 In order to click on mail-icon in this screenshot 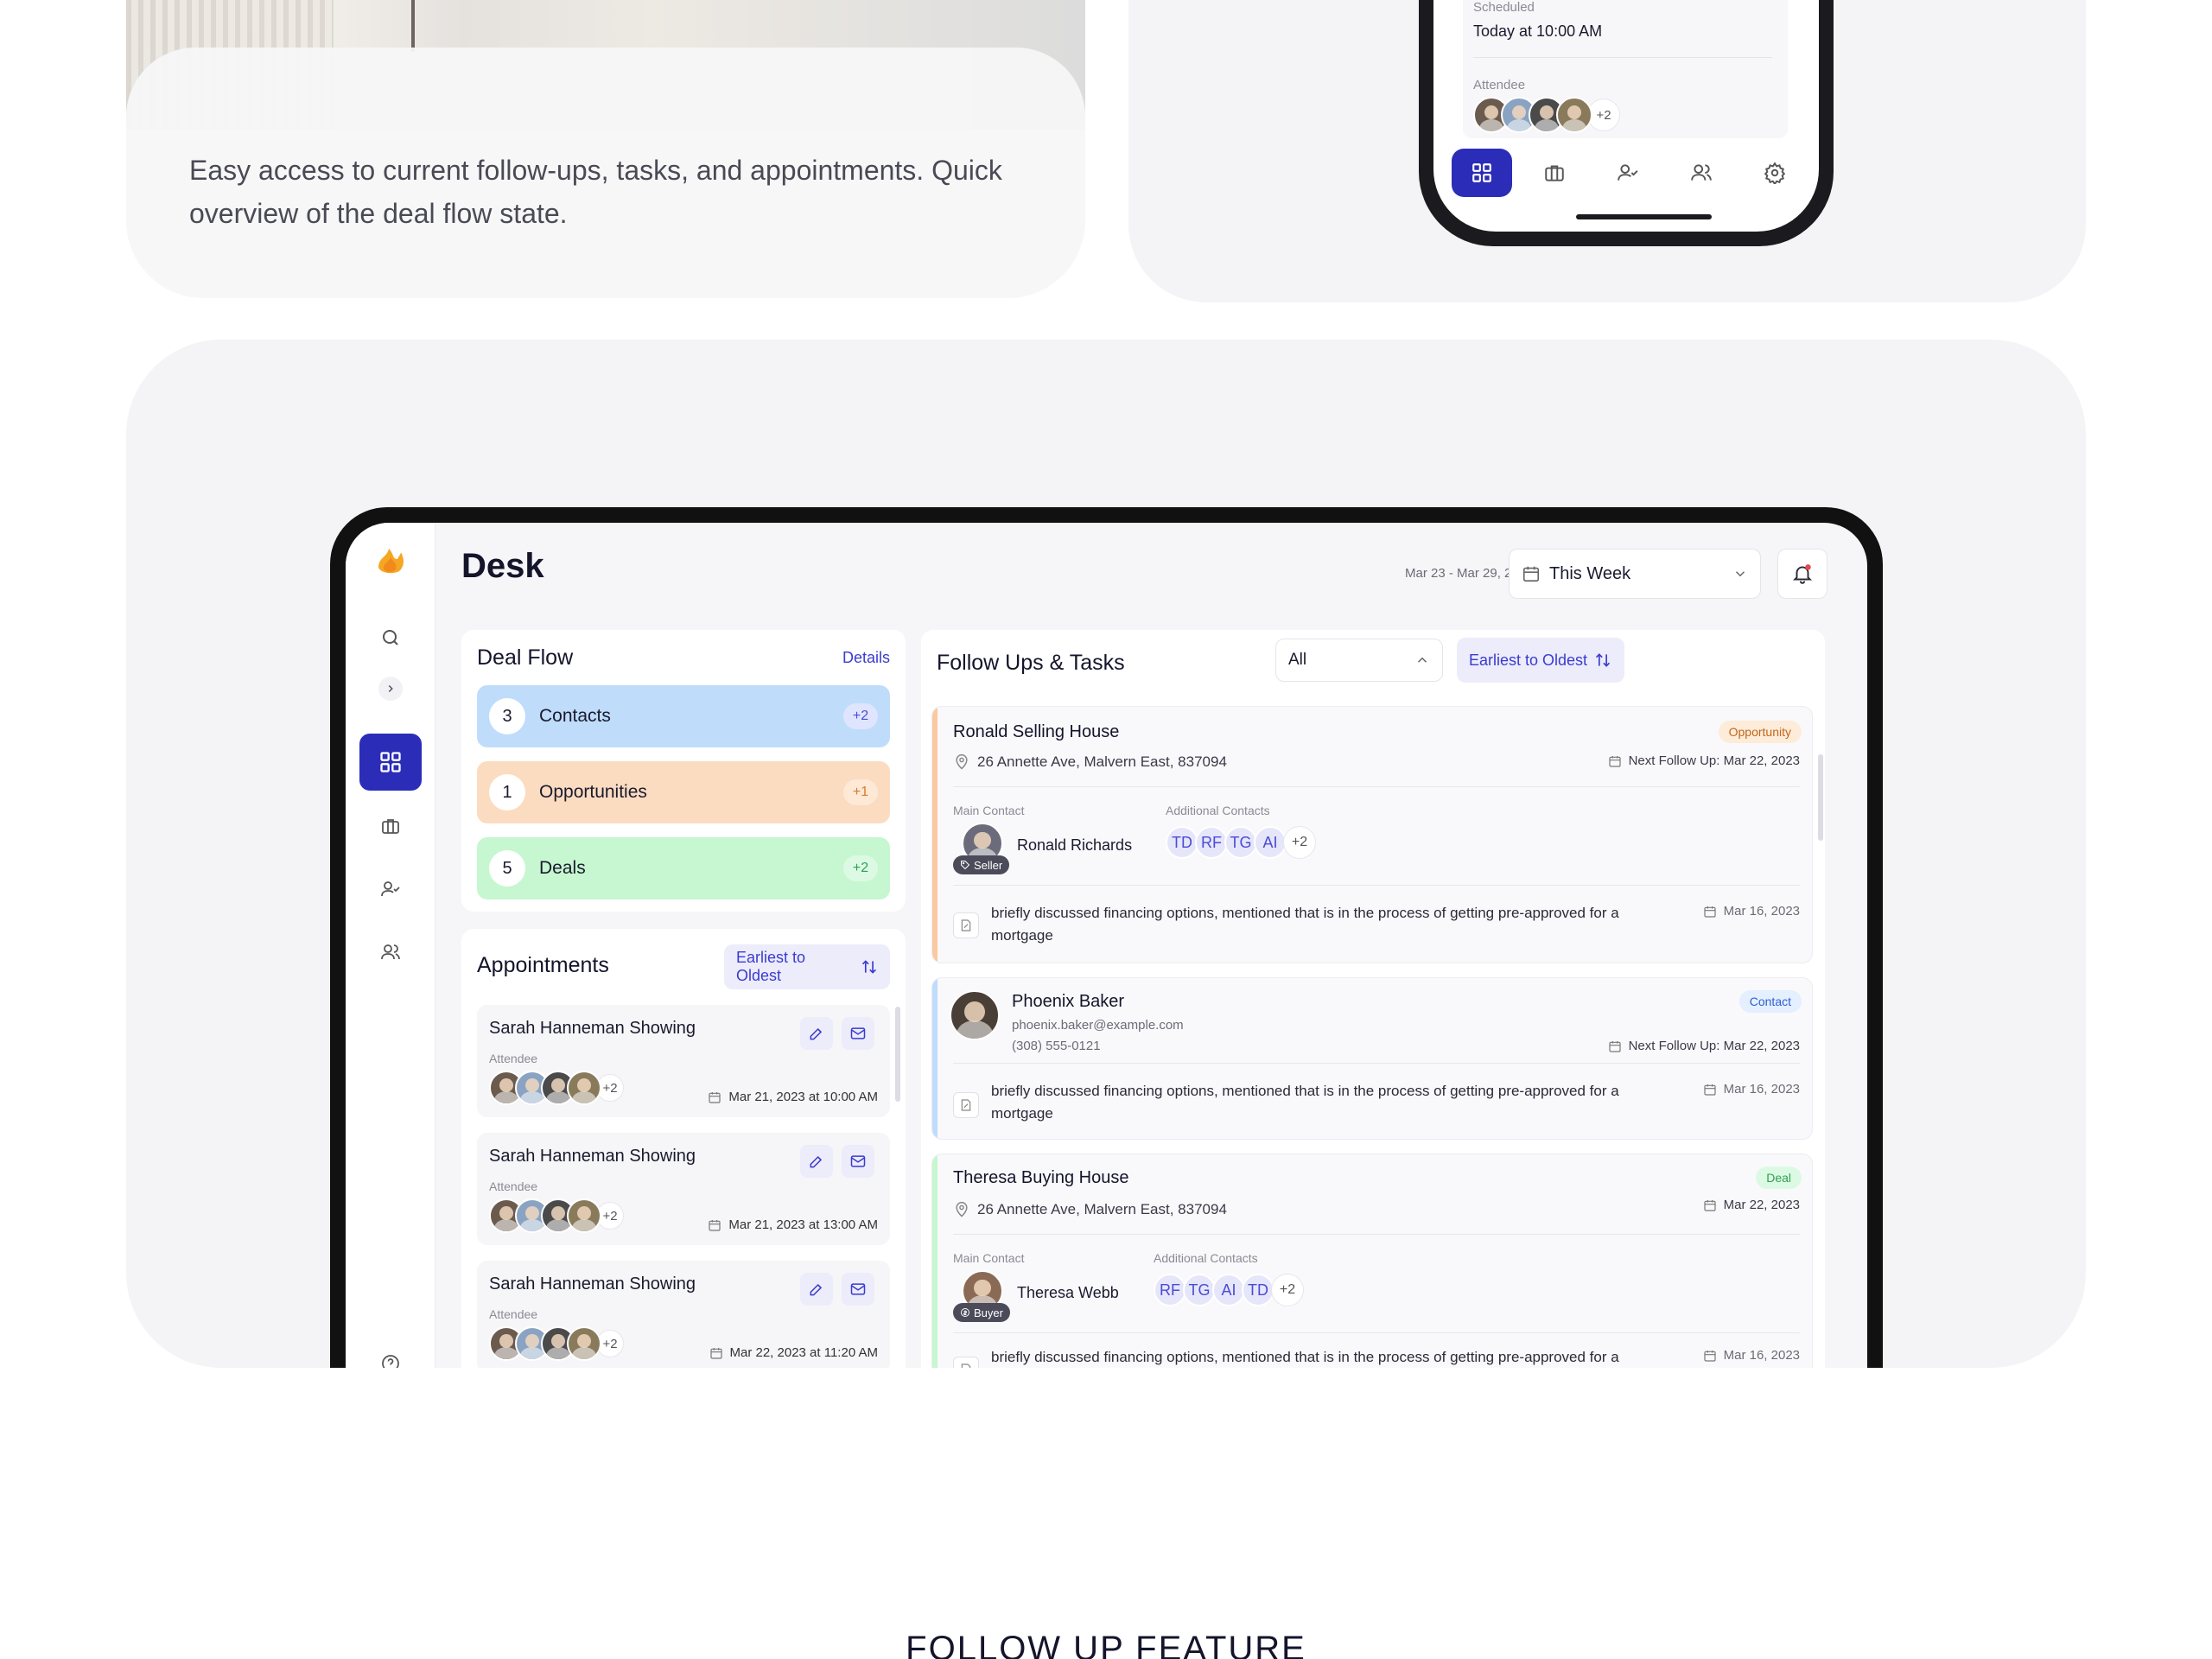, I will do `click(858, 1033)`.